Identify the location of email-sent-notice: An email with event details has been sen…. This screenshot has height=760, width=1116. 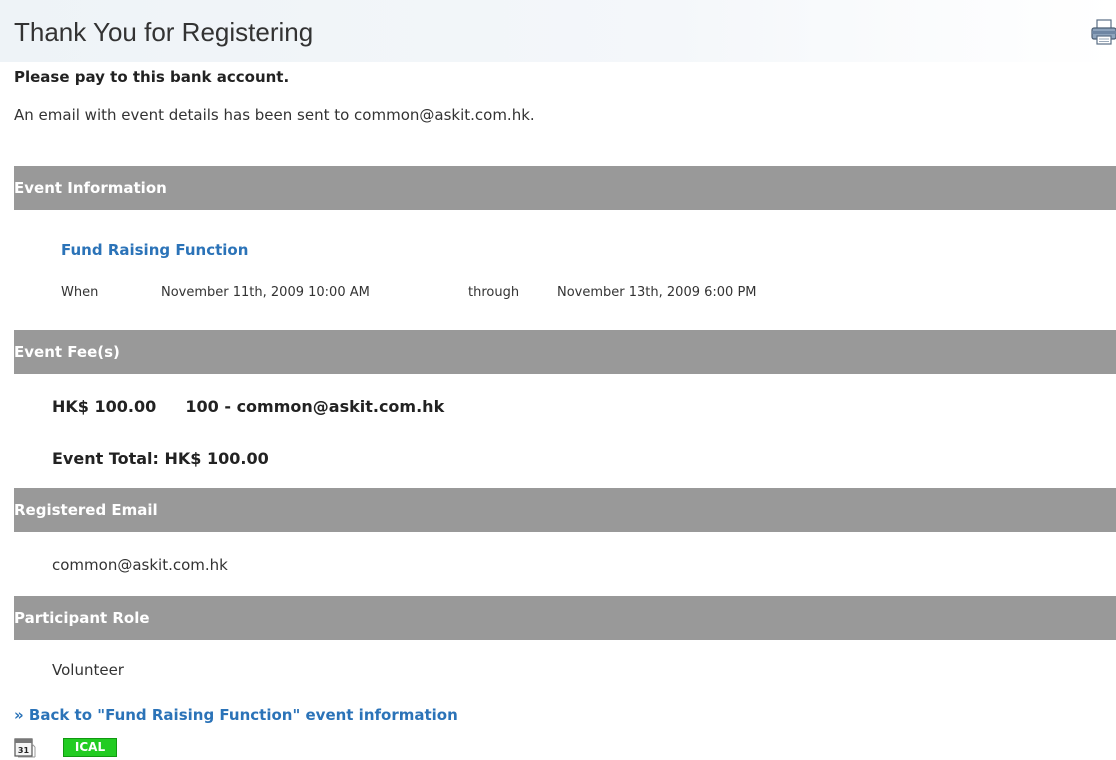
(274, 115).